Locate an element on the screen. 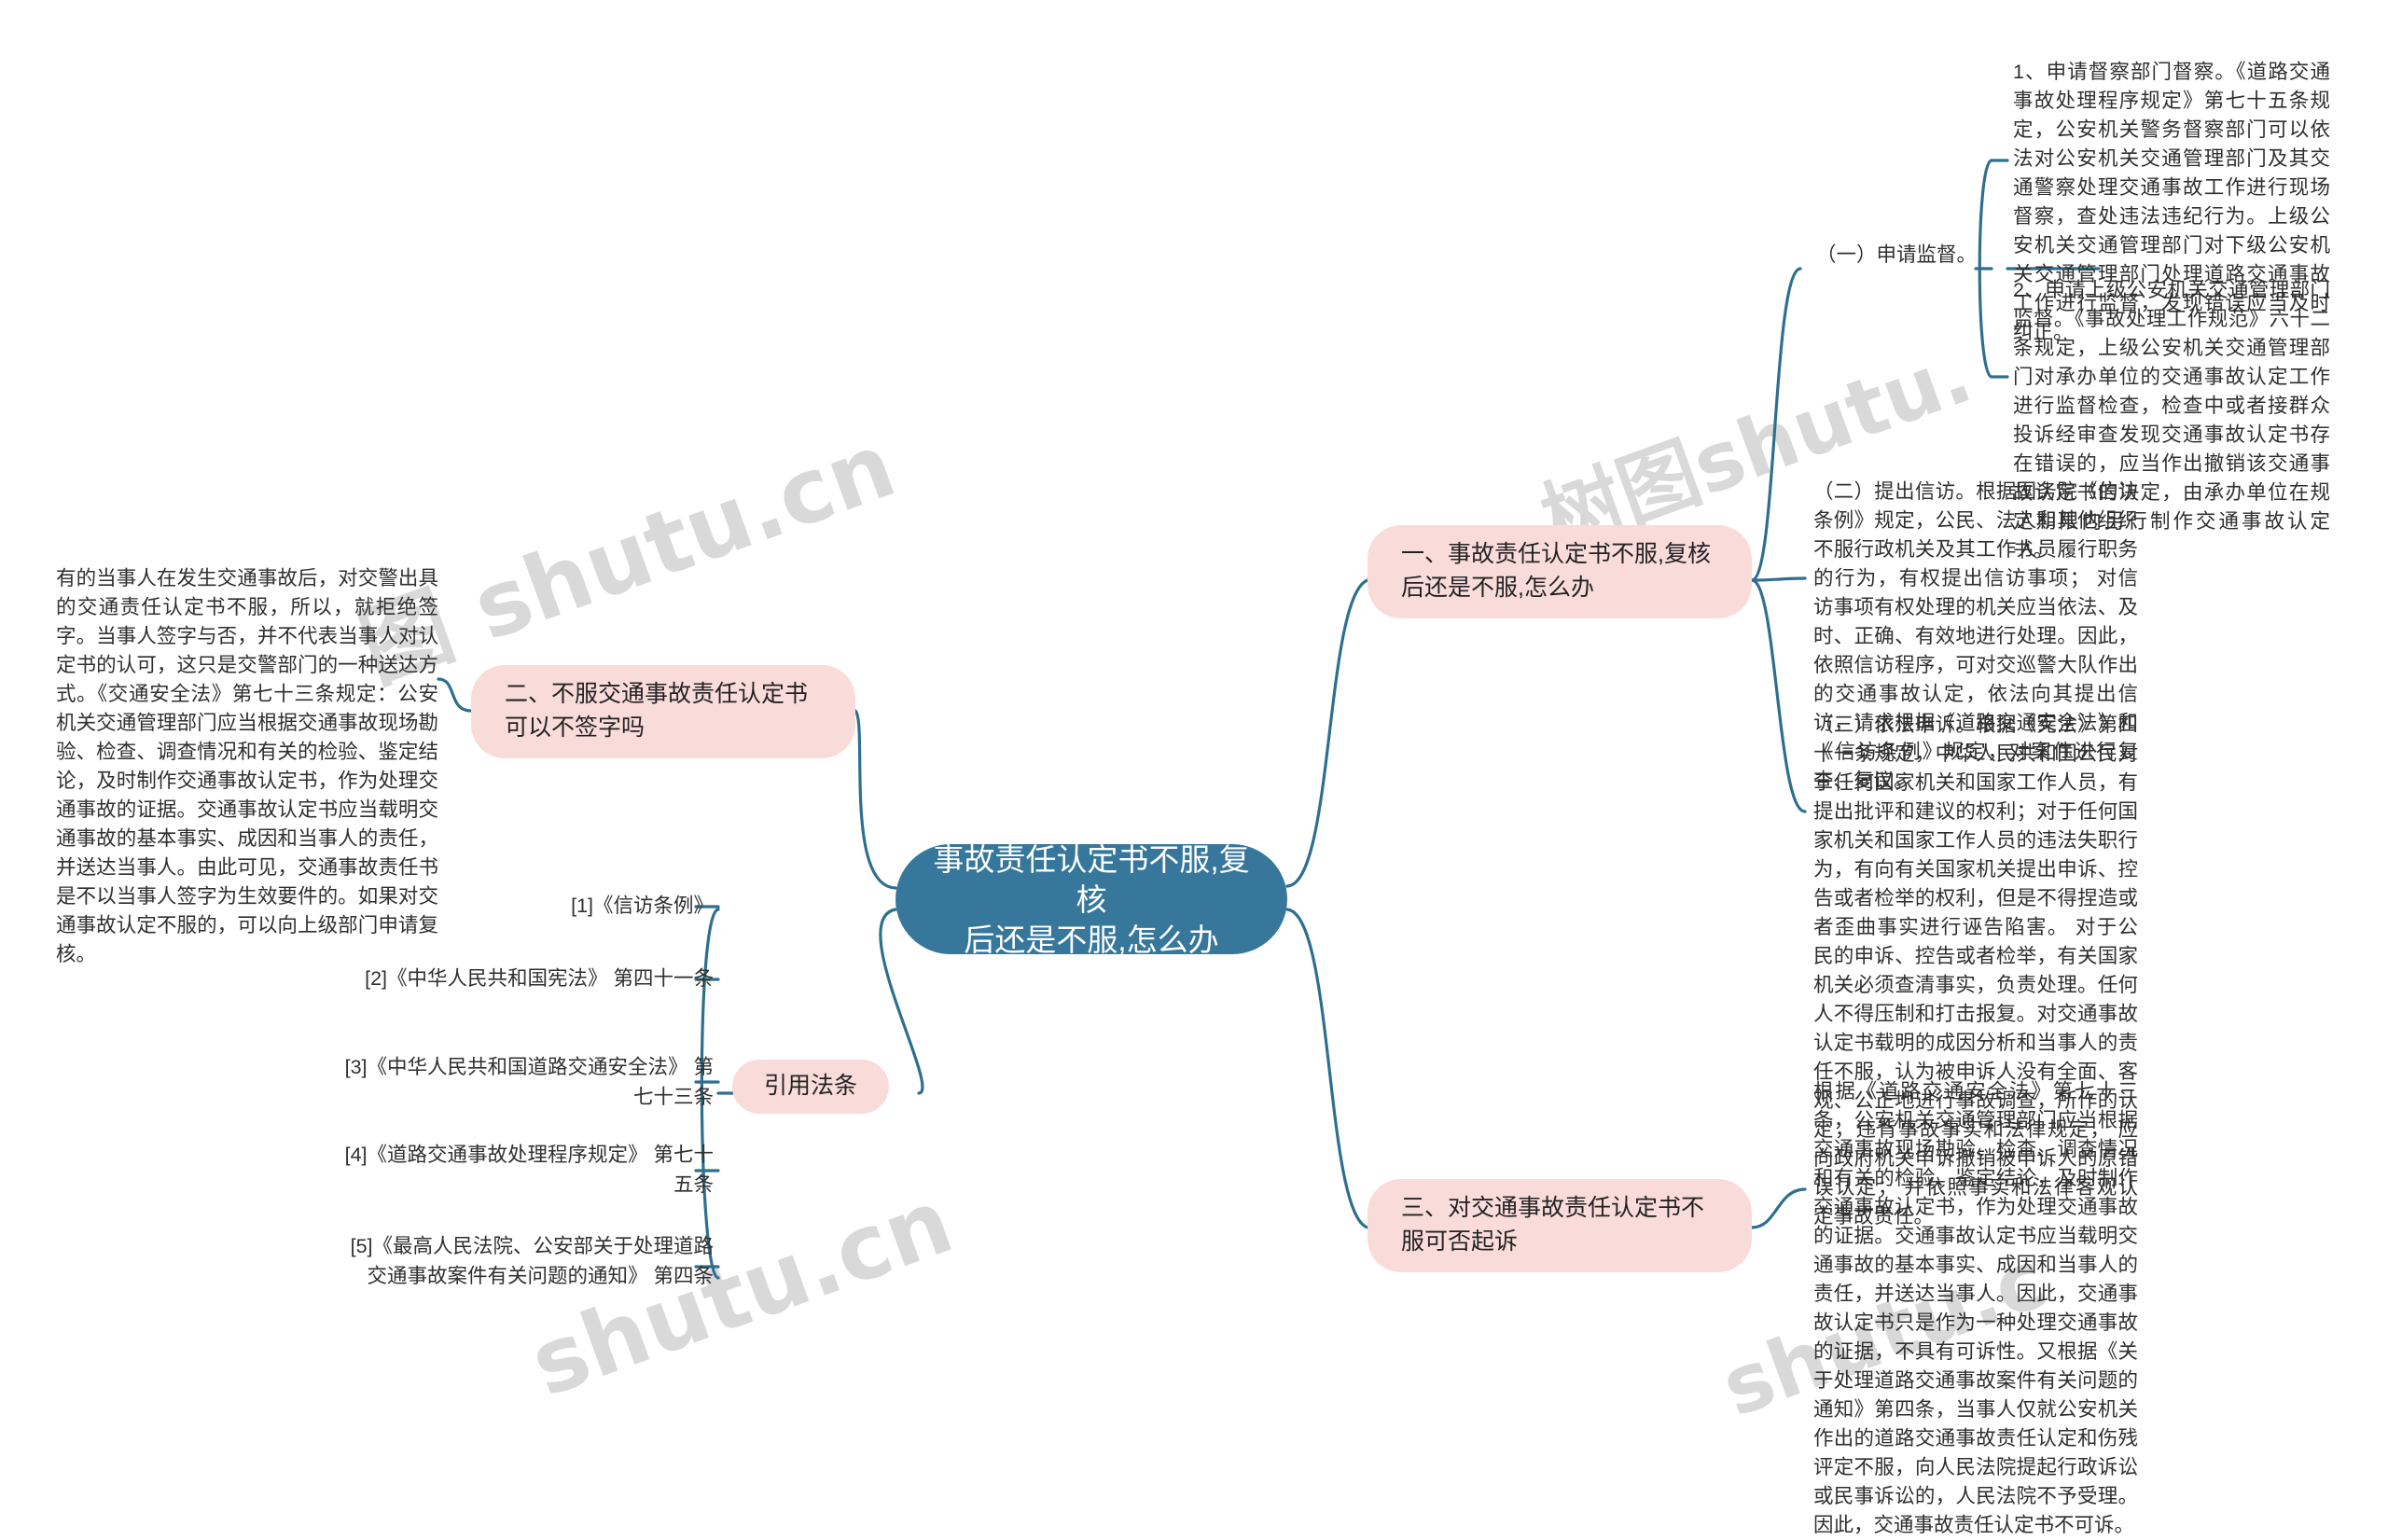 This screenshot has height=1540, width=2388. edge-topic3-body is located at coordinates (1778, 1208).